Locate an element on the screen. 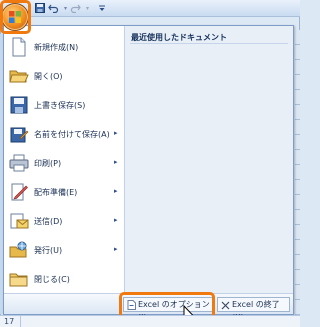 Image resolution: width=320 pixels, height=327 pixels. redo-icon is located at coordinates (75, 8).